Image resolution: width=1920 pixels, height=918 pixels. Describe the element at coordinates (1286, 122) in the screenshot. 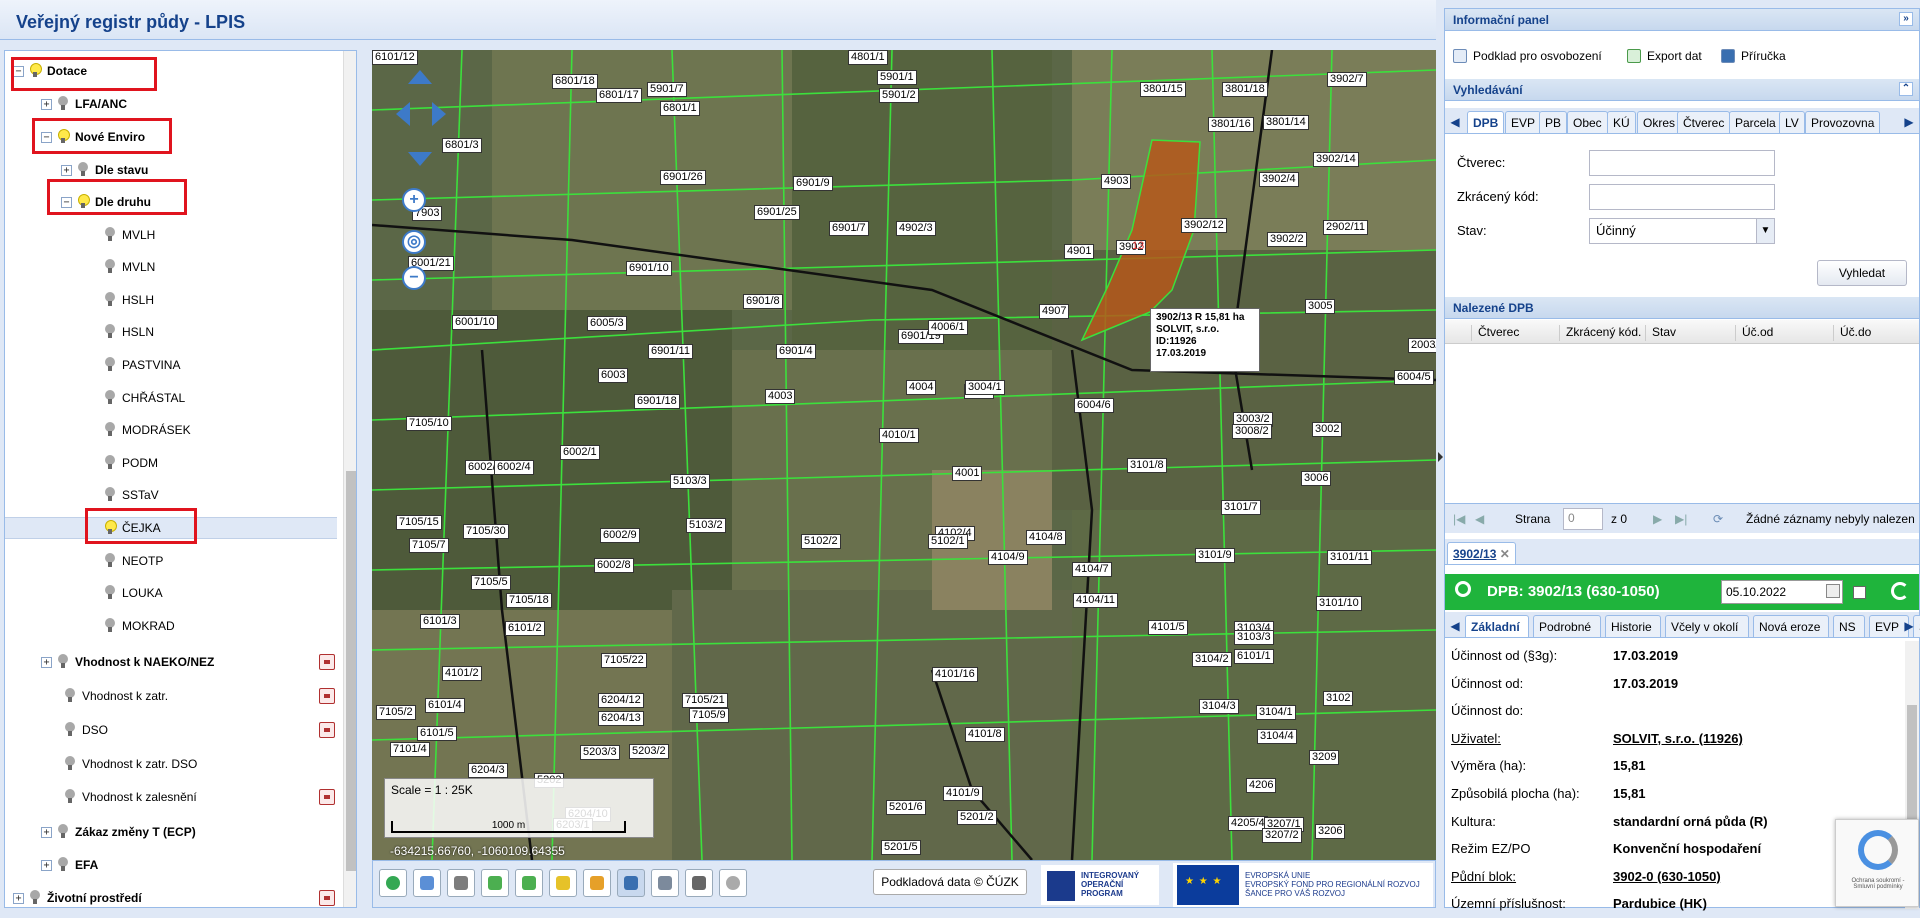

I see `parcel-label: 3801/14` at that location.